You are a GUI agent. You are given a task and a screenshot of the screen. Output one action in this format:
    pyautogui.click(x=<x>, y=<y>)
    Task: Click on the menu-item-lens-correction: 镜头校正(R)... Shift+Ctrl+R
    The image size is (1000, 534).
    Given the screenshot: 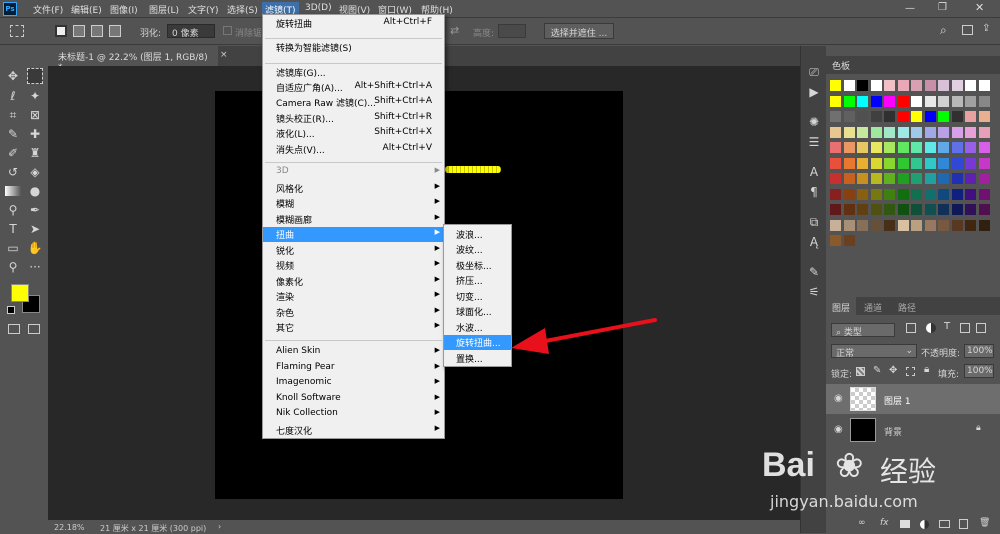 What is the action you would take?
    pyautogui.click(x=353, y=118)
    